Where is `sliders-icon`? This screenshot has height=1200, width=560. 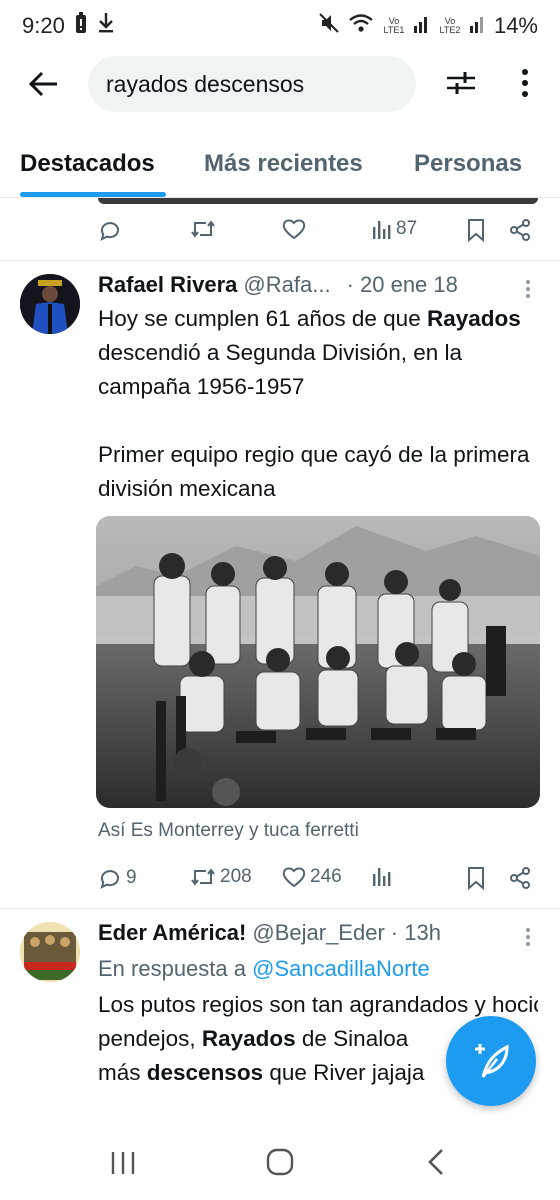 sliders-icon is located at coordinates (461, 83).